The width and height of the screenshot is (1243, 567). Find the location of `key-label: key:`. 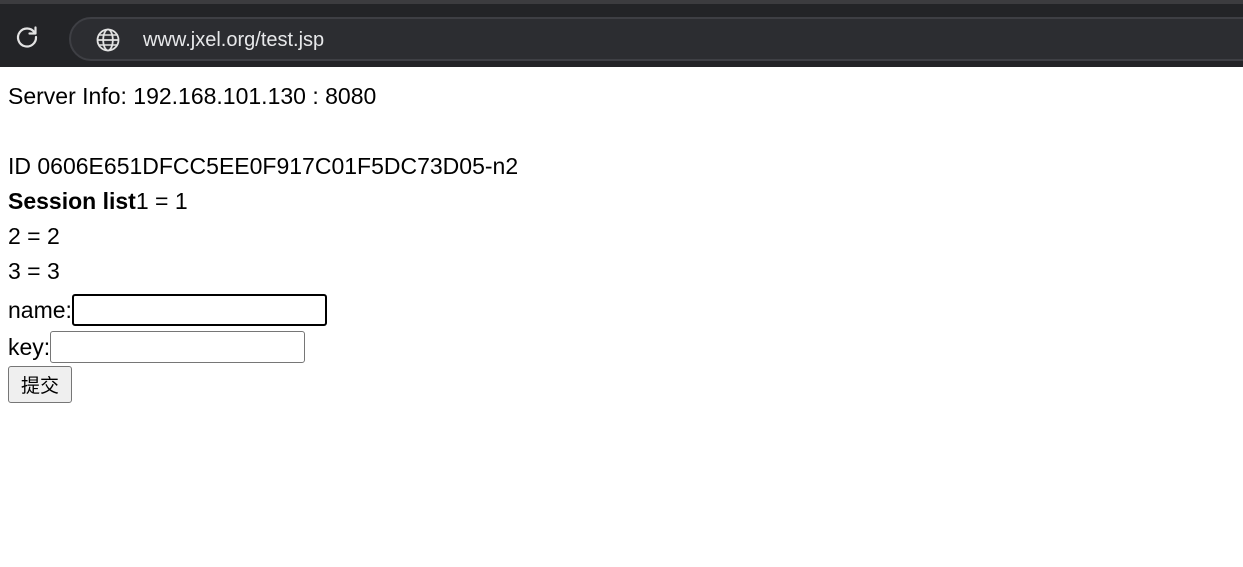

key-label: key: is located at coordinates (29, 346).